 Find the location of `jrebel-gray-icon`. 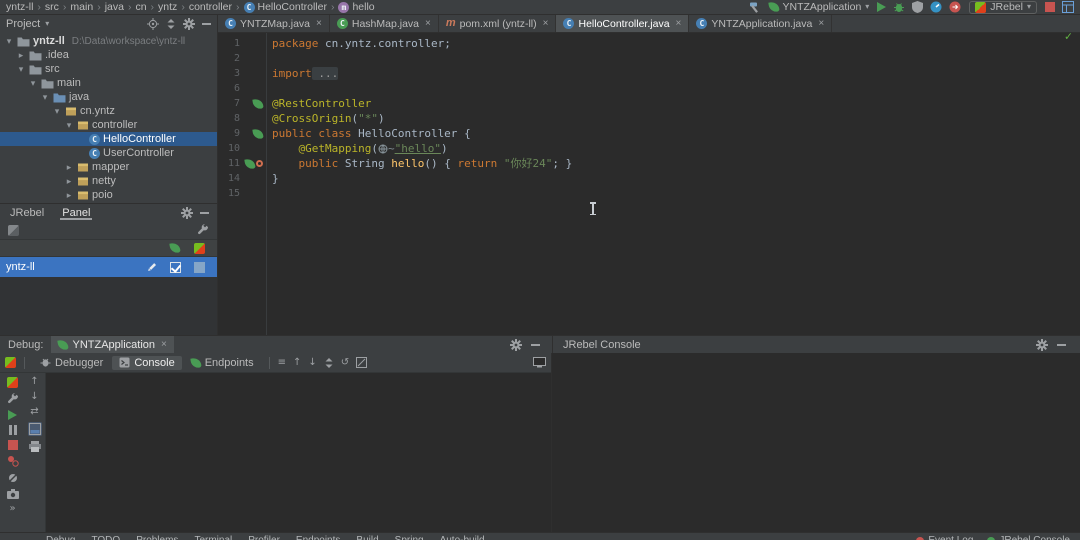

jrebel-gray-icon is located at coordinates (13, 230).